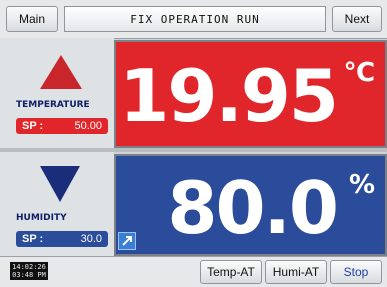 This screenshot has width=387, height=287. Describe the element at coordinates (29, 275) in the screenshot. I see `clock-ampm: 03:48 PM` at that location.